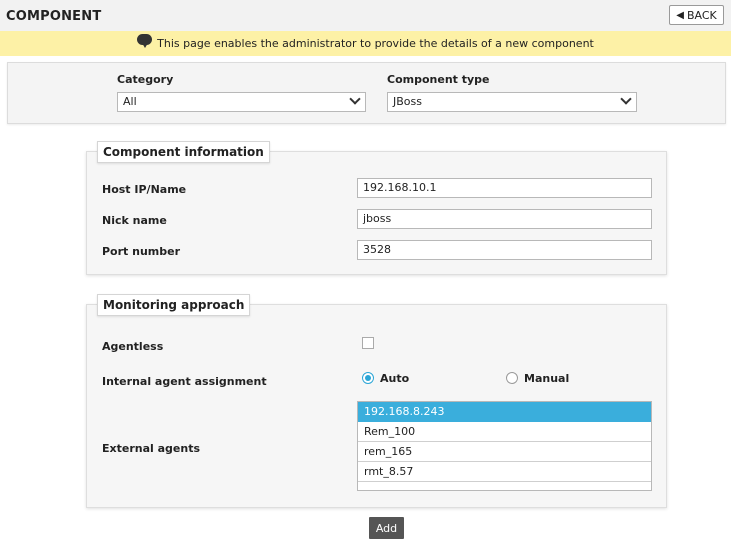 The height and width of the screenshot is (543, 731). What do you see at coordinates (145, 79) in the screenshot?
I see `category-label: Category` at bounding box center [145, 79].